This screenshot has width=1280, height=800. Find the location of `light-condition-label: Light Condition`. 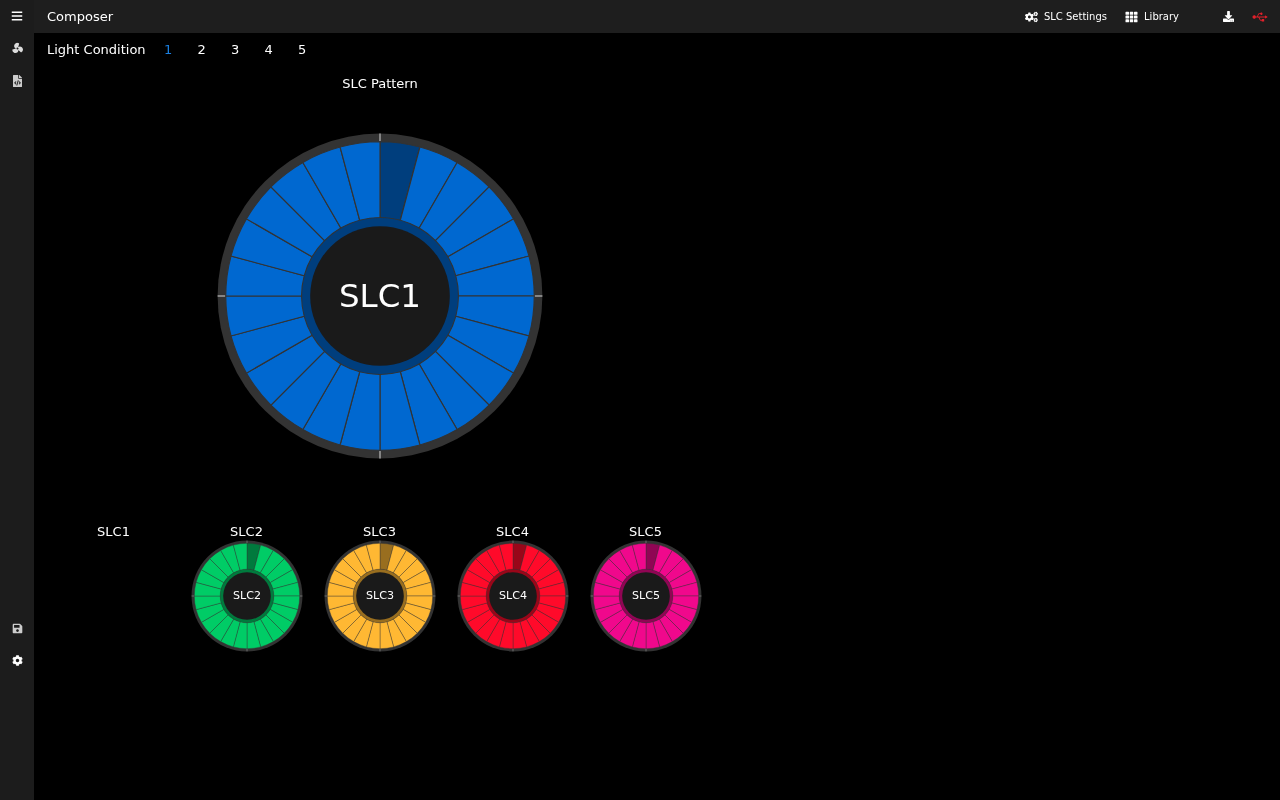

light-condition-label: Light Condition is located at coordinates (97, 50).